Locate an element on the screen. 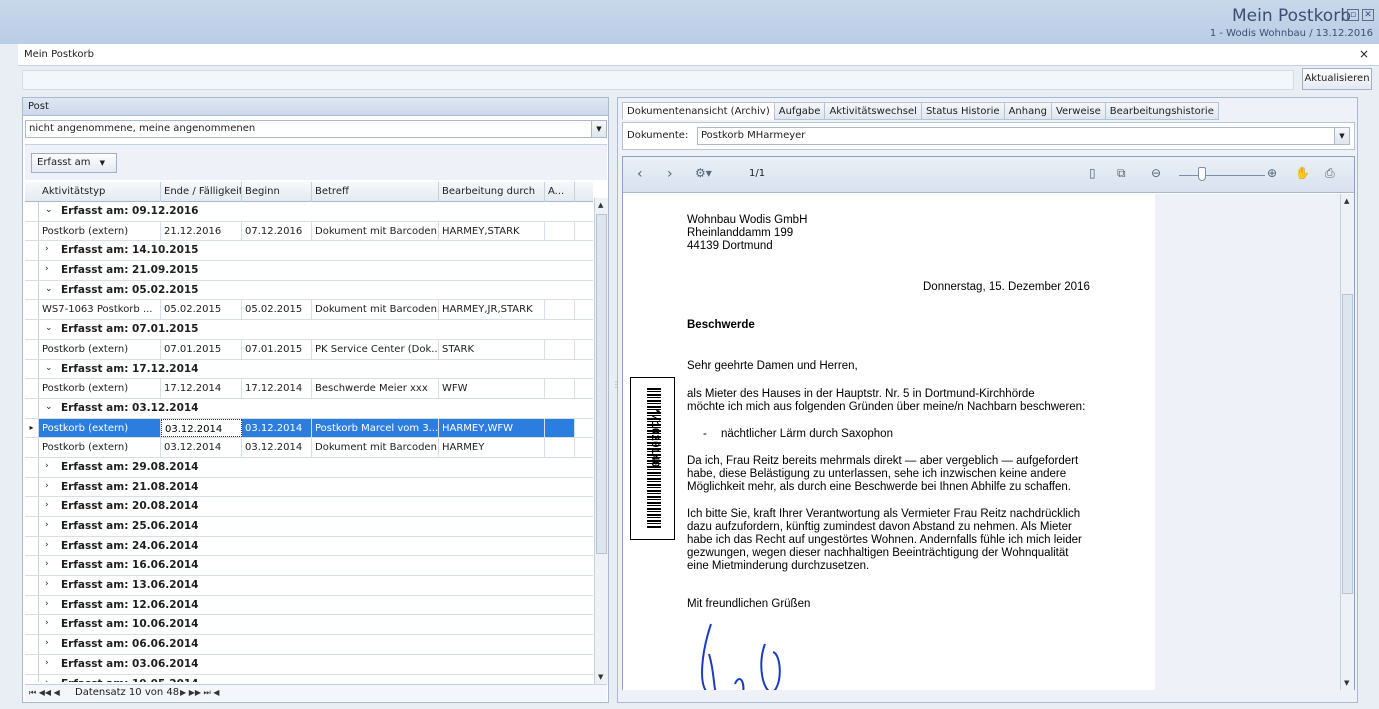  back-icon: ‹ is located at coordinates (640, 174).